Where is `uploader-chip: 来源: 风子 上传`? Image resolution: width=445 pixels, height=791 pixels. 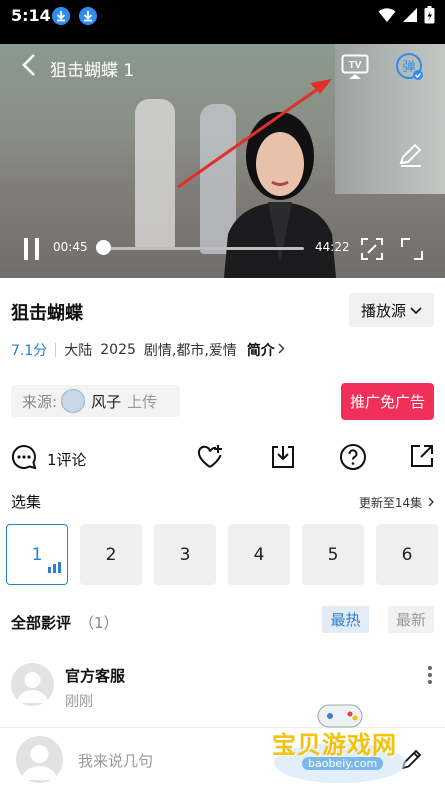
uploader-chip: 来源: 风子 上传 is located at coordinates (95, 401).